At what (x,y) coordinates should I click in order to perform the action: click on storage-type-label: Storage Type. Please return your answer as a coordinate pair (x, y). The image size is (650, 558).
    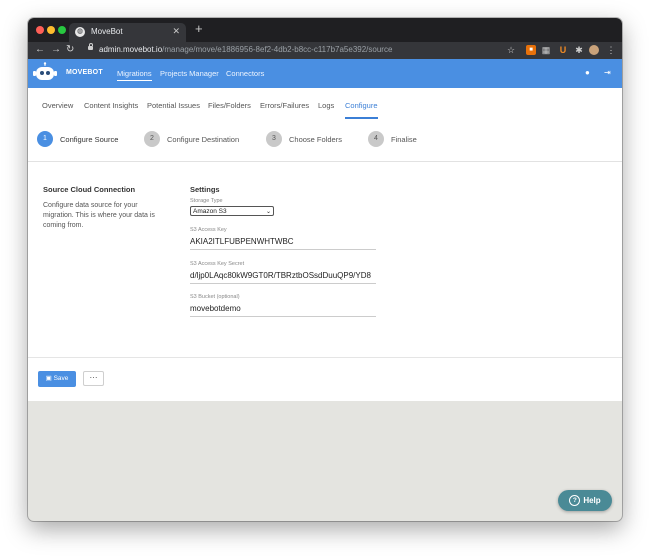
    Looking at the image, I should click on (206, 201).